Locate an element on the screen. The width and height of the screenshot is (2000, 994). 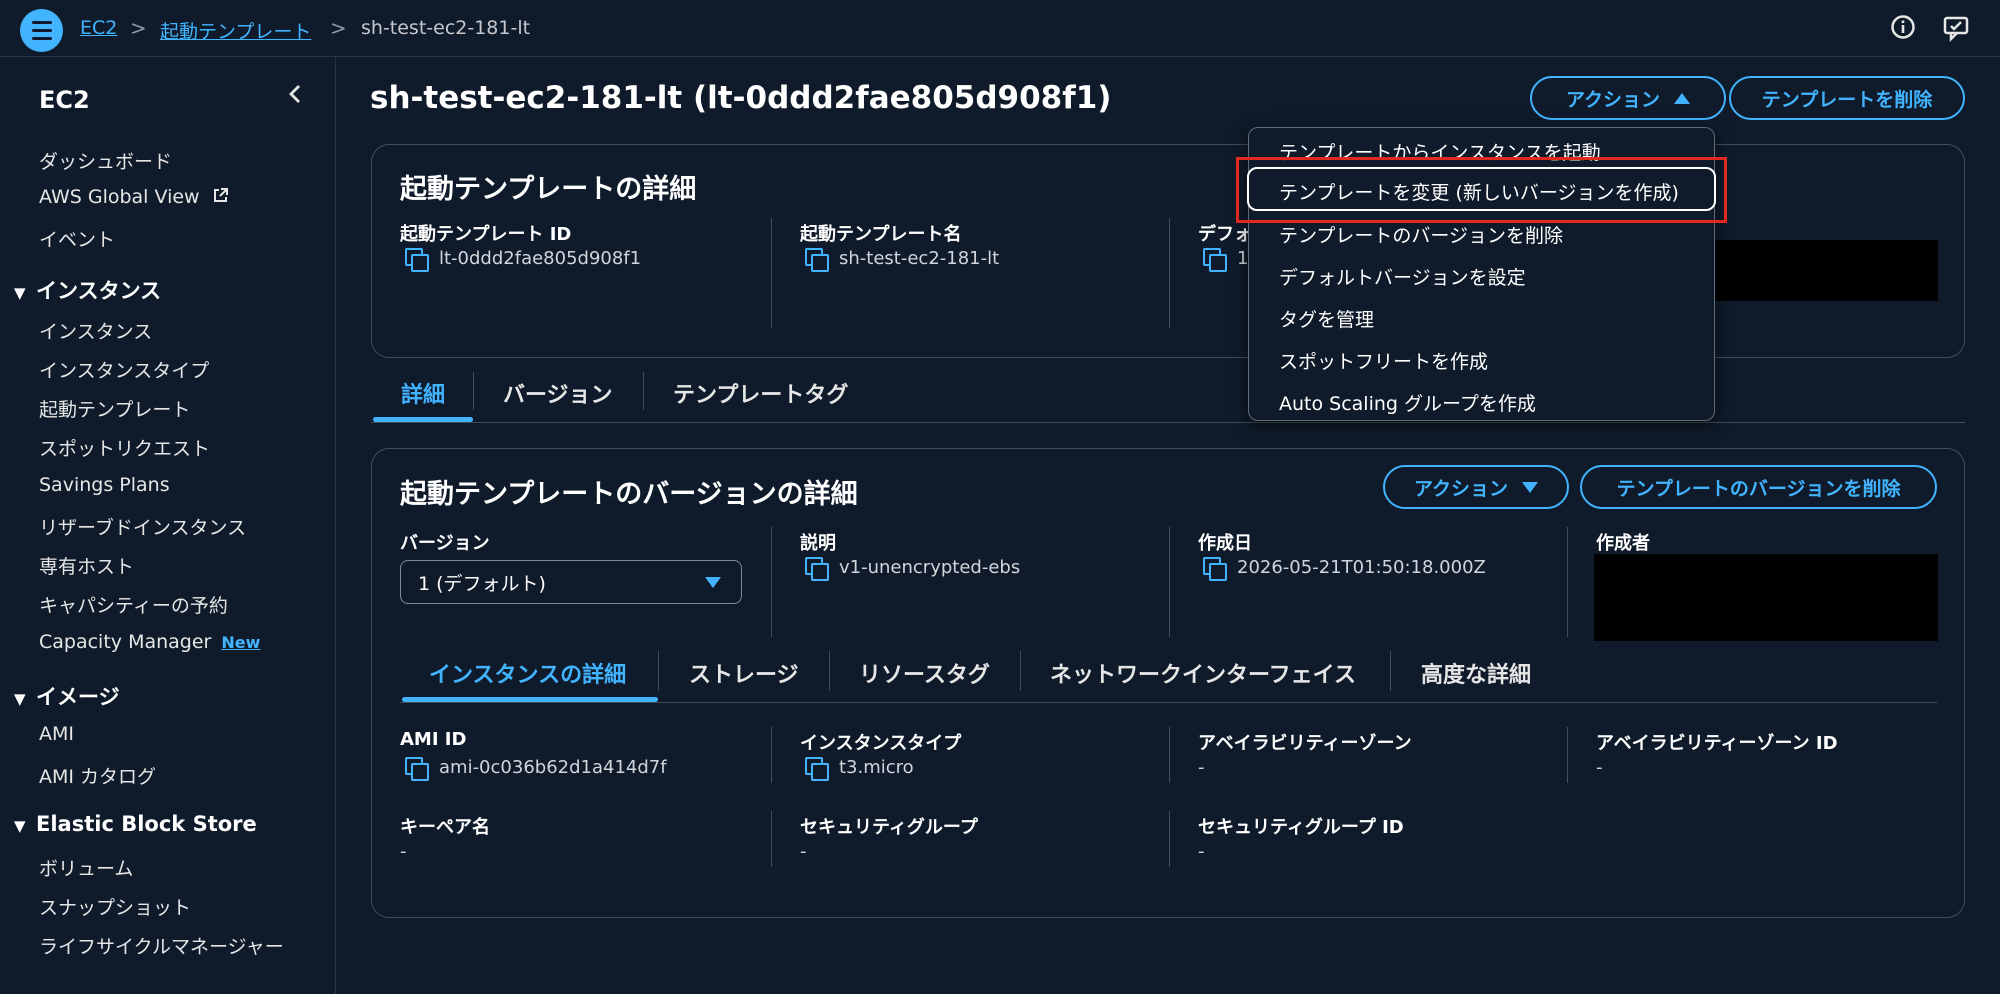
sidebar-item-capacity-reservations: キャパシティーの予約 is located at coordinates (133, 604).